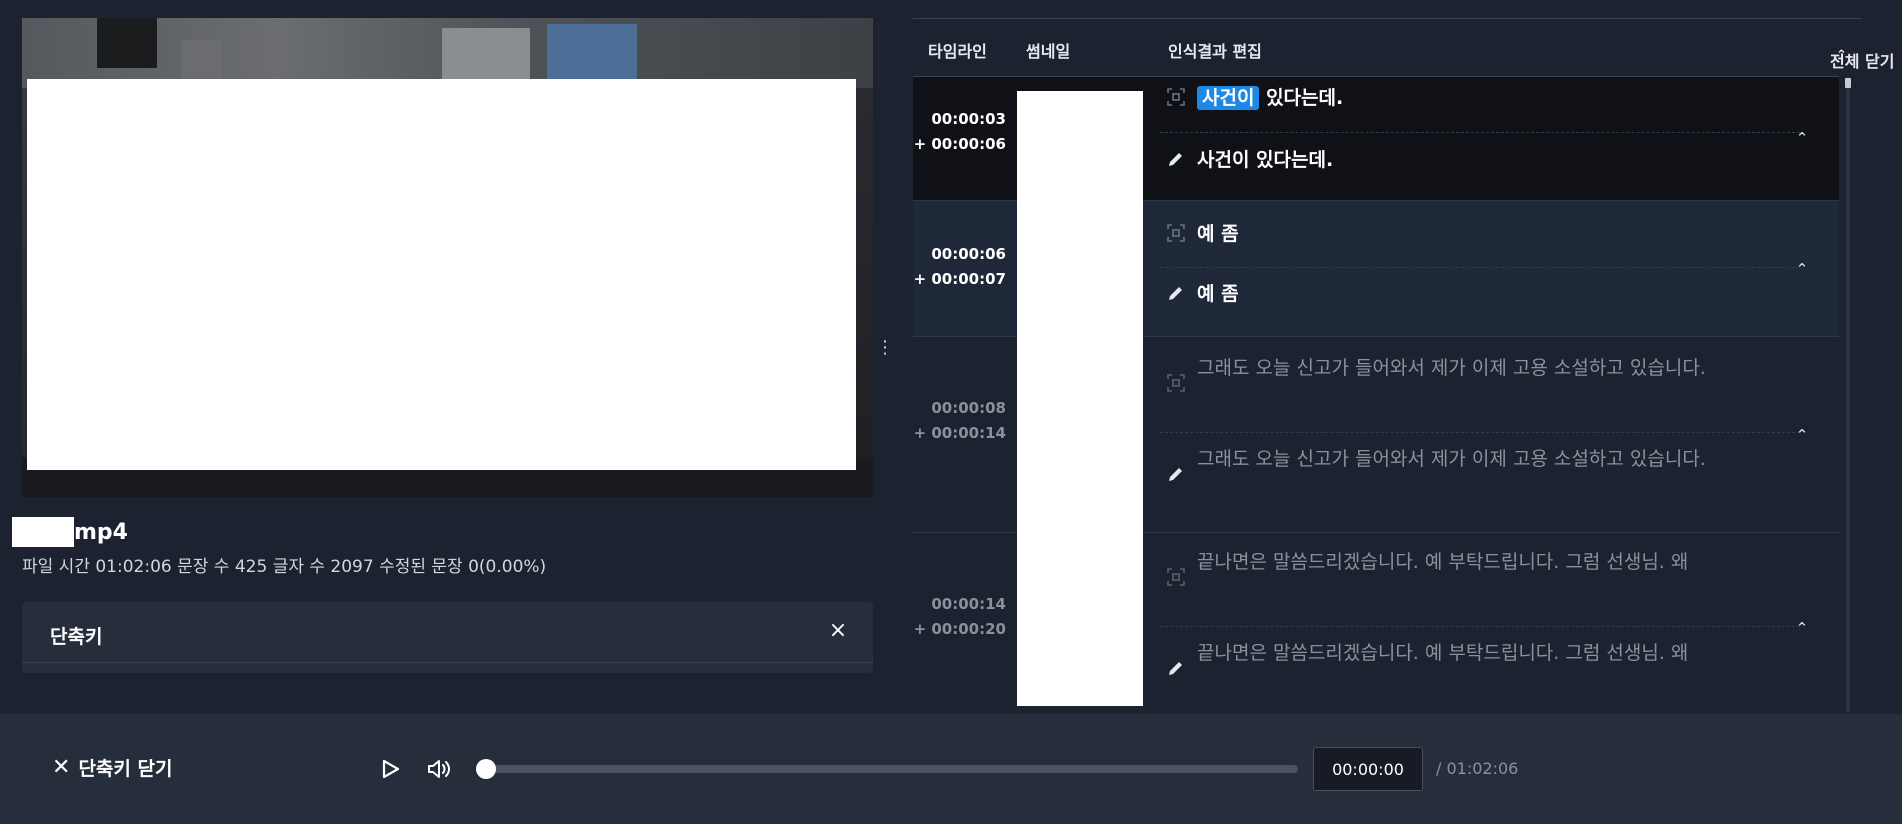 The width and height of the screenshot is (1902, 824). What do you see at coordinates (486, 769) in the screenshot?
I see `seek-bar-handle` at bounding box center [486, 769].